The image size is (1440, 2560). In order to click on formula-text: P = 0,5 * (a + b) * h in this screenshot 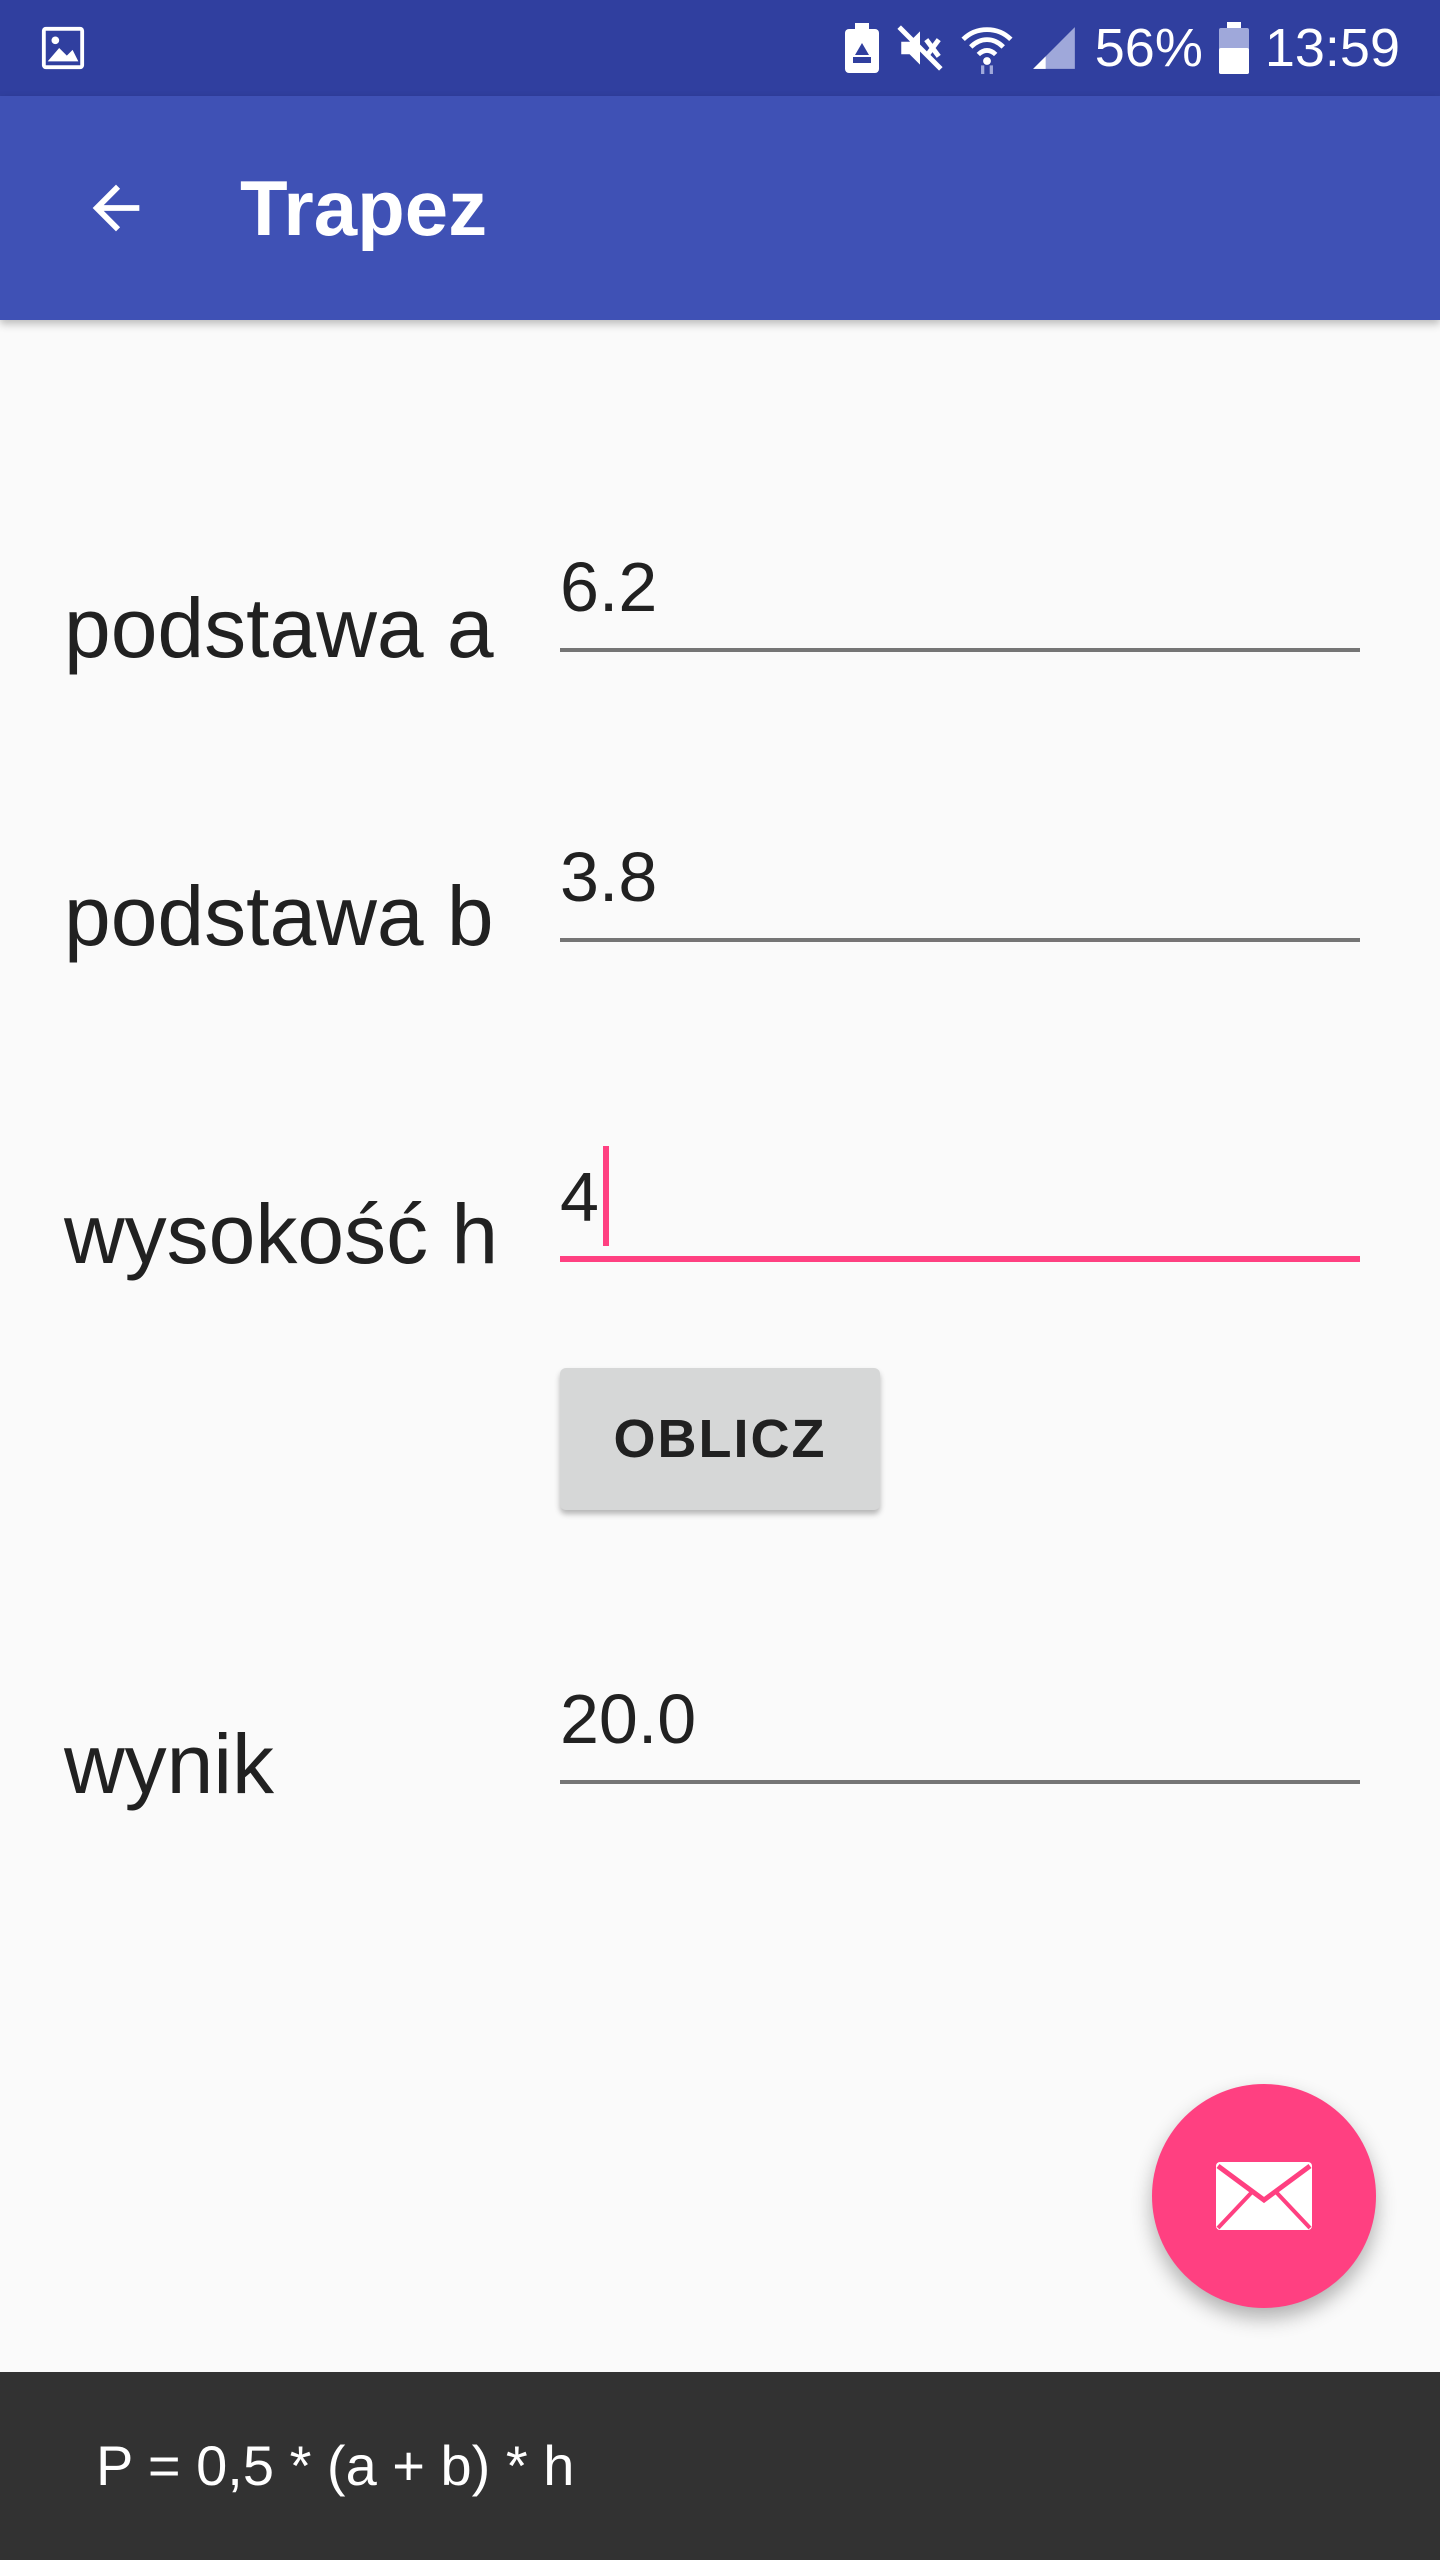, I will do `click(335, 2465)`.